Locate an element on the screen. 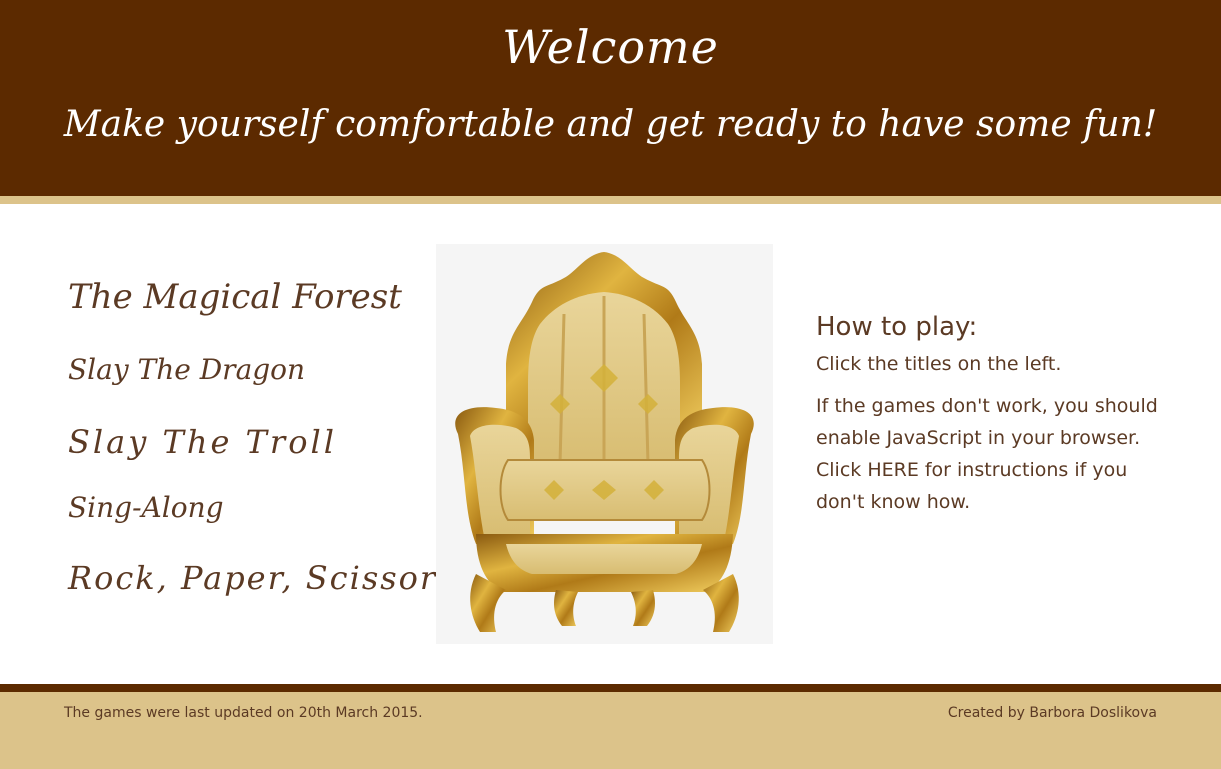  game-link-slay-the-troll: Slay The Troll is located at coordinates (202, 442).